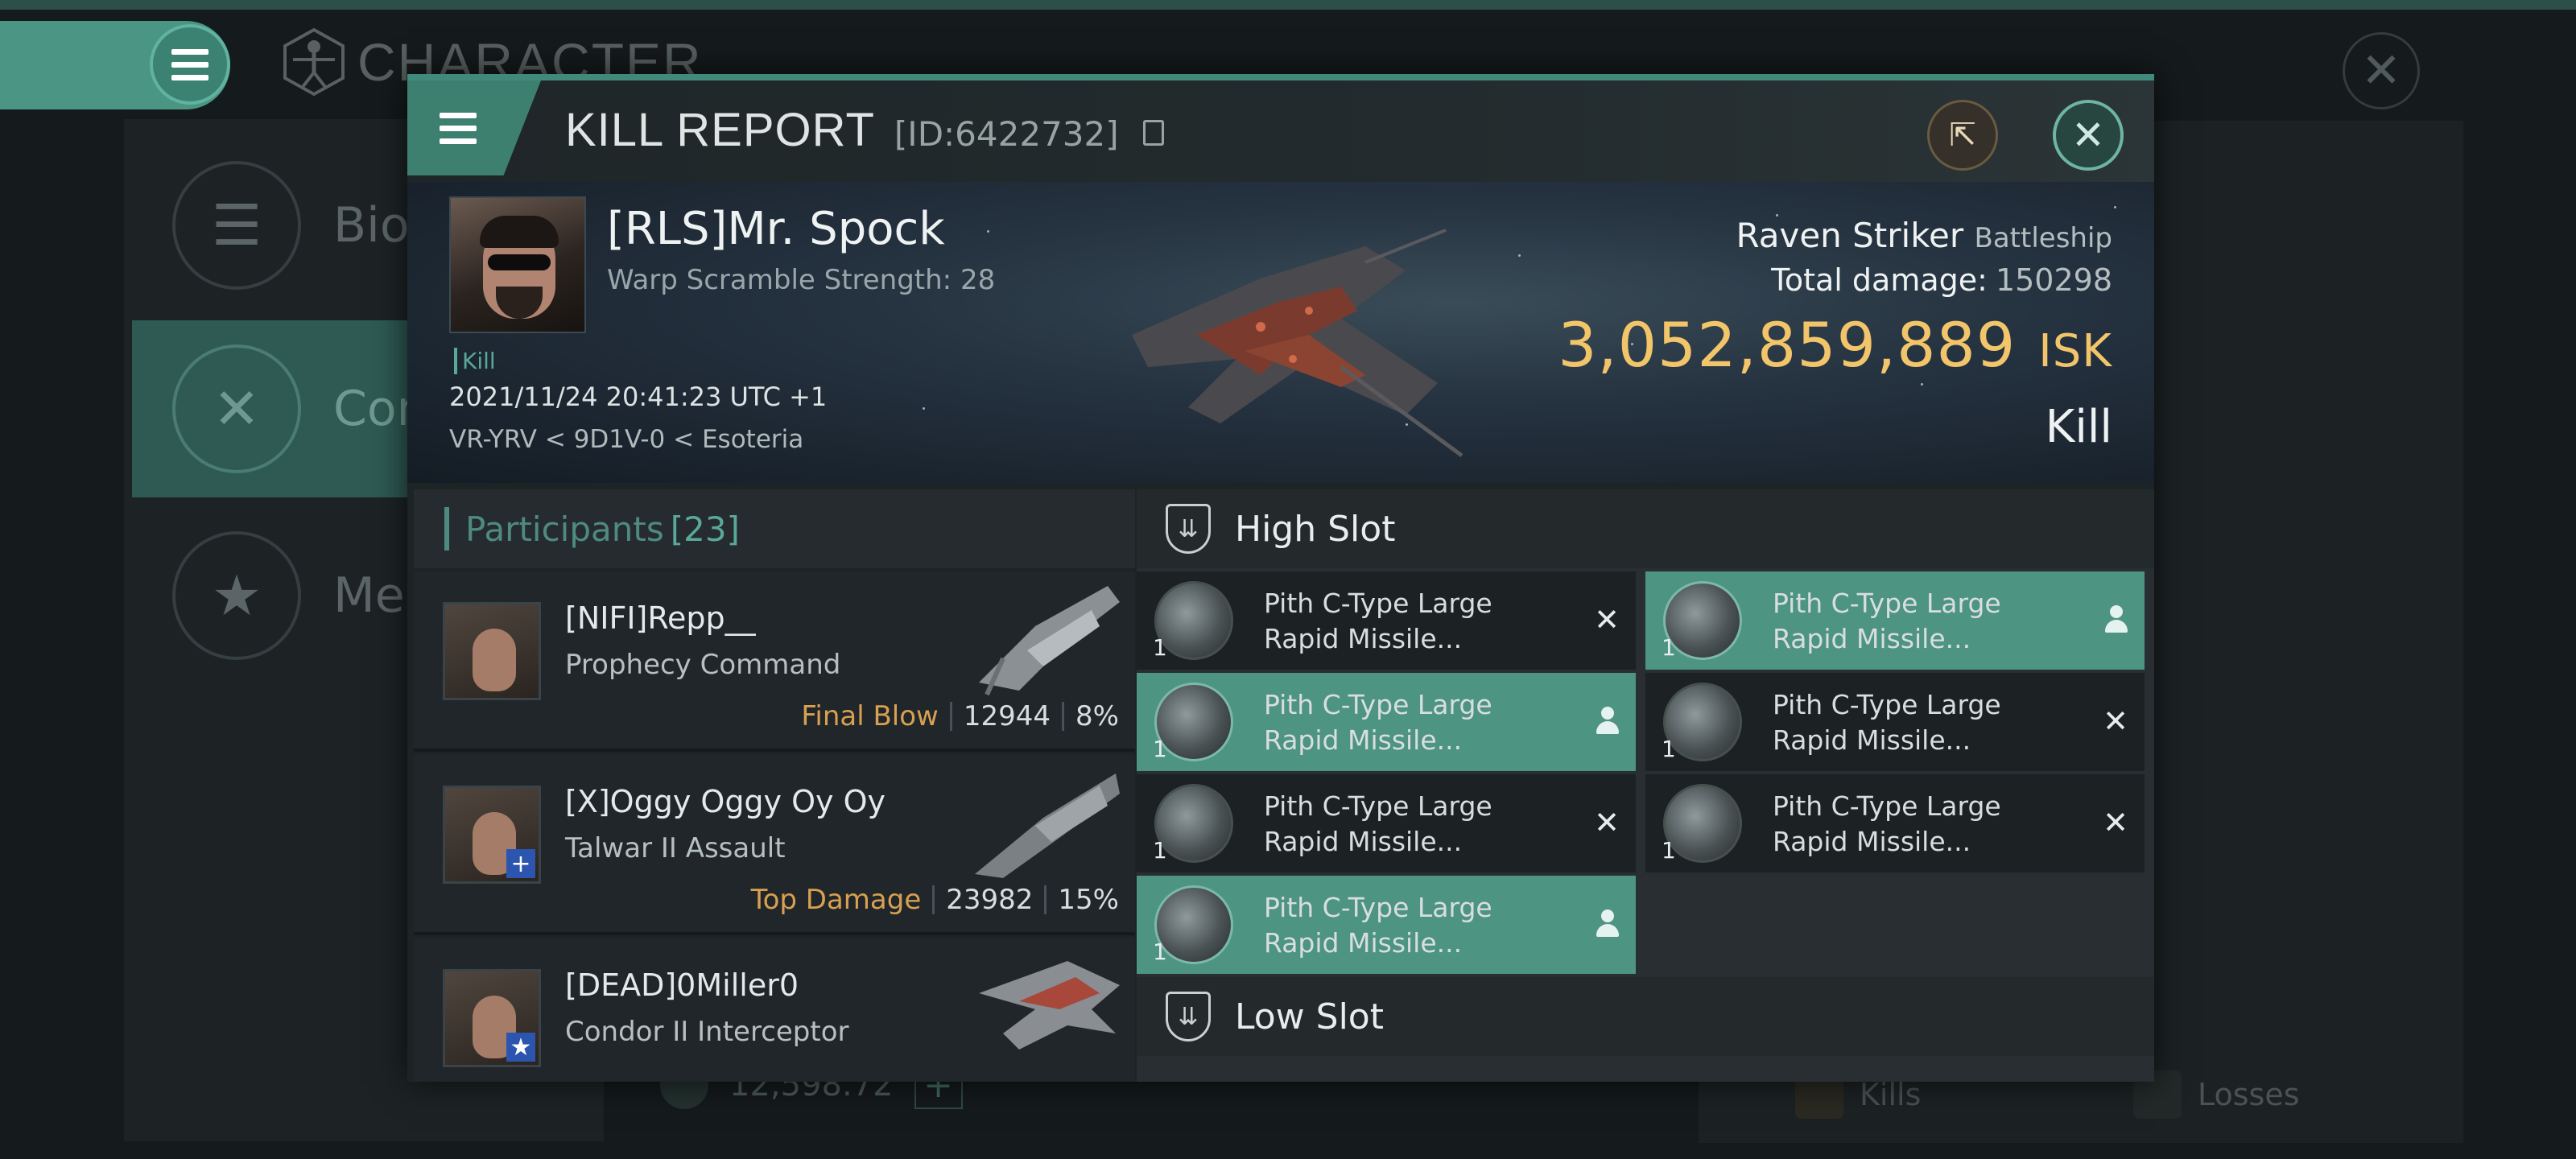 The width and height of the screenshot is (2576, 1159). Describe the element at coordinates (801, 280) in the screenshot. I see `victim-subtitle: Warp Scramble Strength: 28` at that location.